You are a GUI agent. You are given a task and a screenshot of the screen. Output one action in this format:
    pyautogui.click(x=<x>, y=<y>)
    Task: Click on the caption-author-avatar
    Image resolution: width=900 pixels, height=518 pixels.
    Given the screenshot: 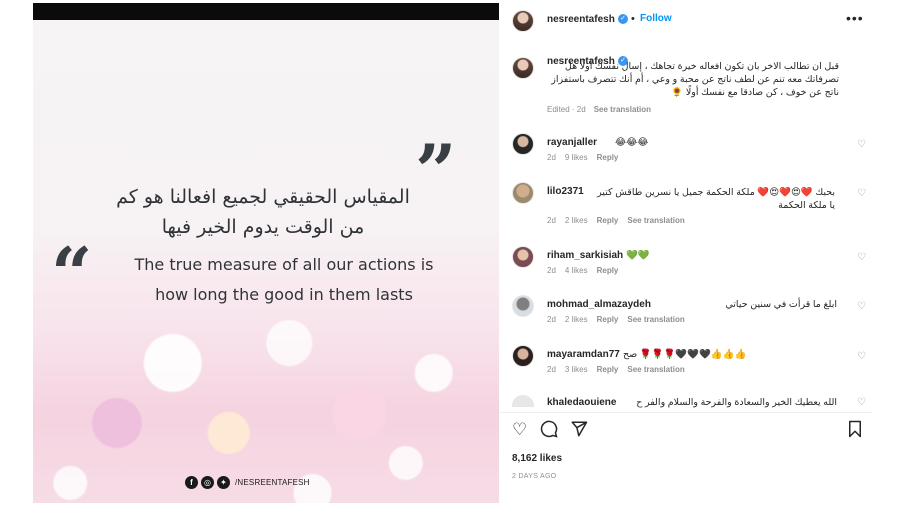 What is the action you would take?
    pyautogui.click(x=523, y=68)
    